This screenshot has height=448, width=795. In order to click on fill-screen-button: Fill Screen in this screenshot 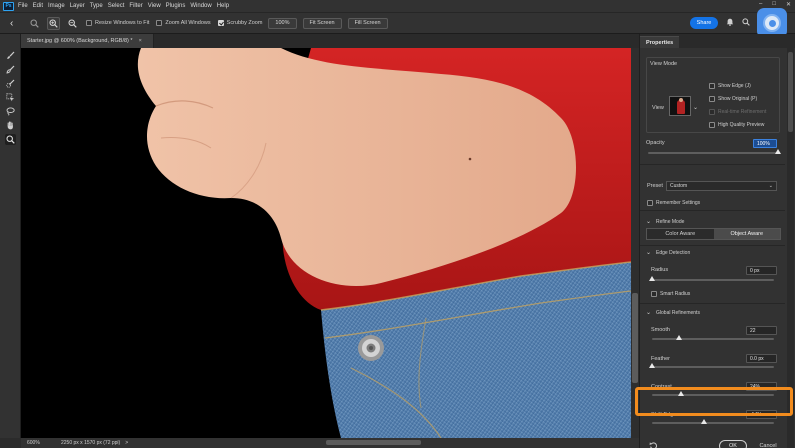, I will do `click(367, 23)`.